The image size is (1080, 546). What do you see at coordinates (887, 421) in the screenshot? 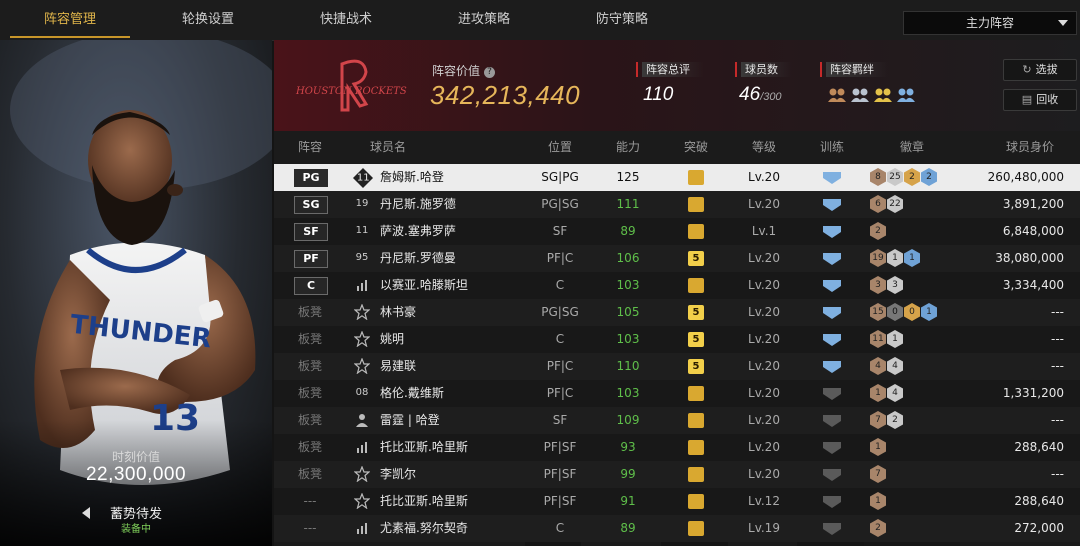
I see `badge-group: 72` at bounding box center [887, 421].